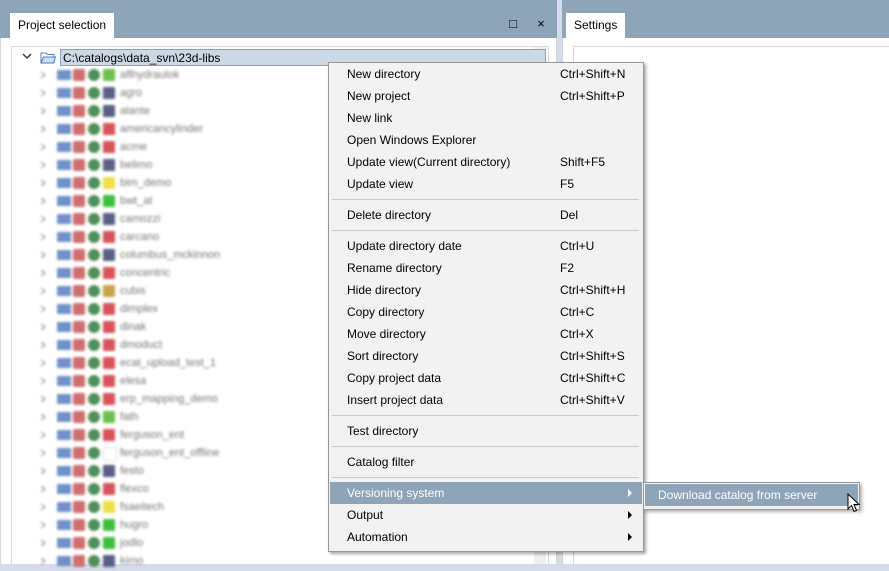 The width and height of the screenshot is (889, 571). I want to click on tree-row-label: elesa, so click(133, 381).